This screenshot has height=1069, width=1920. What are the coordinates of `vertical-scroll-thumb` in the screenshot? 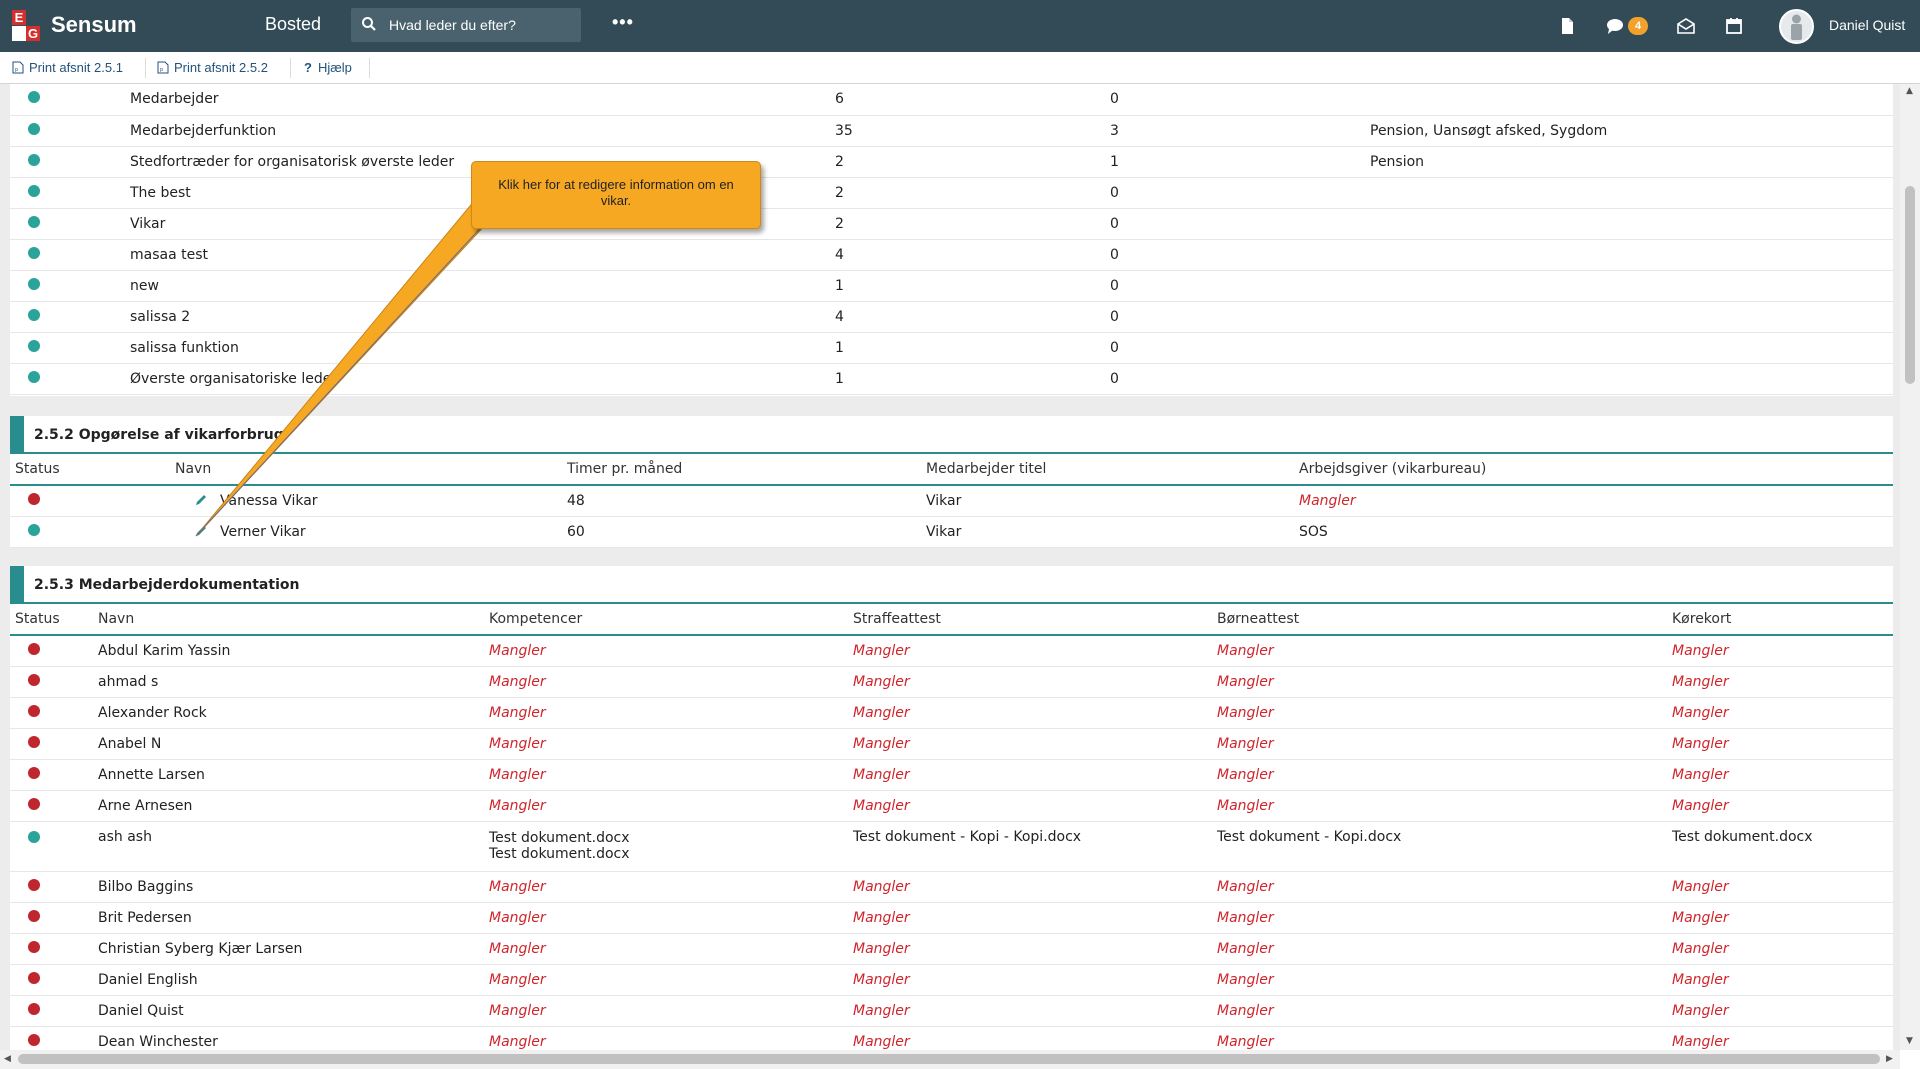 It's located at (1910, 285).